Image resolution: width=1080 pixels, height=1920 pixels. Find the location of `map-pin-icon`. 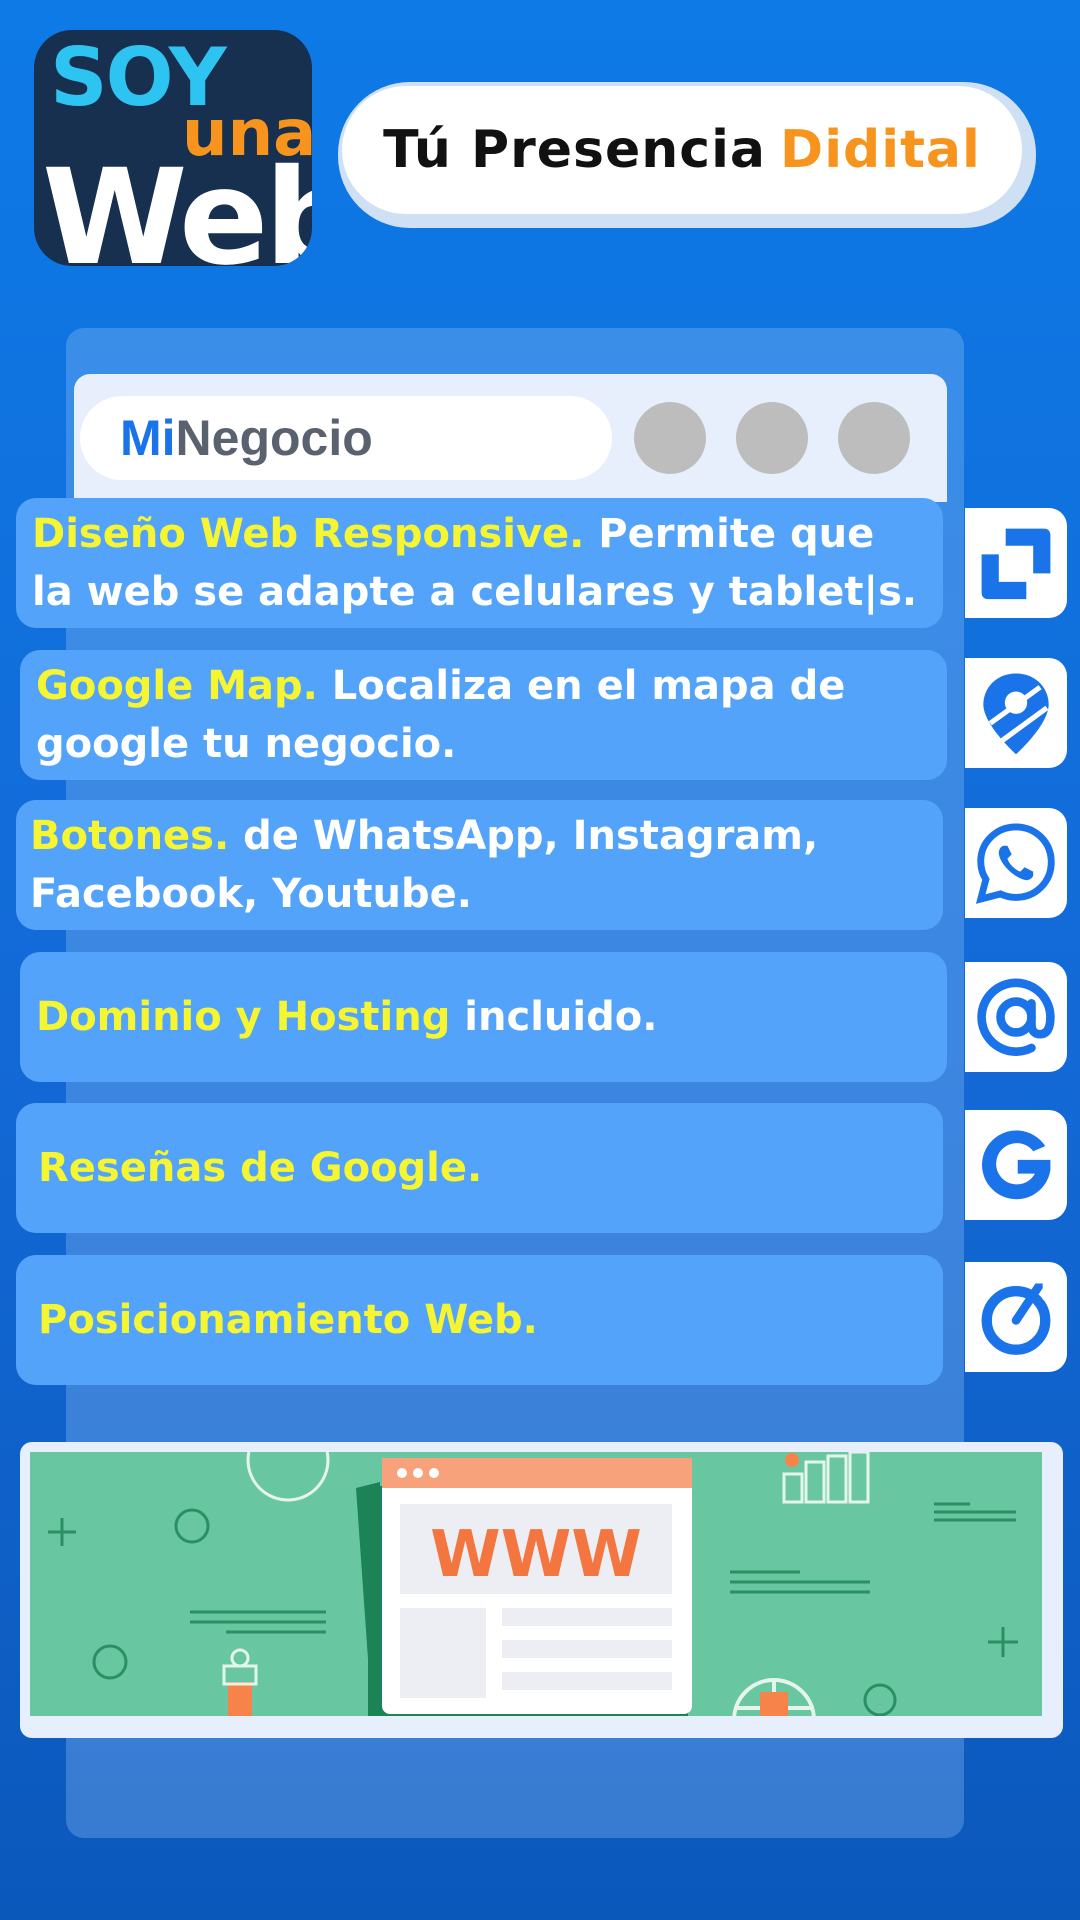

map-pin-icon is located at coordinates (1016, 714).